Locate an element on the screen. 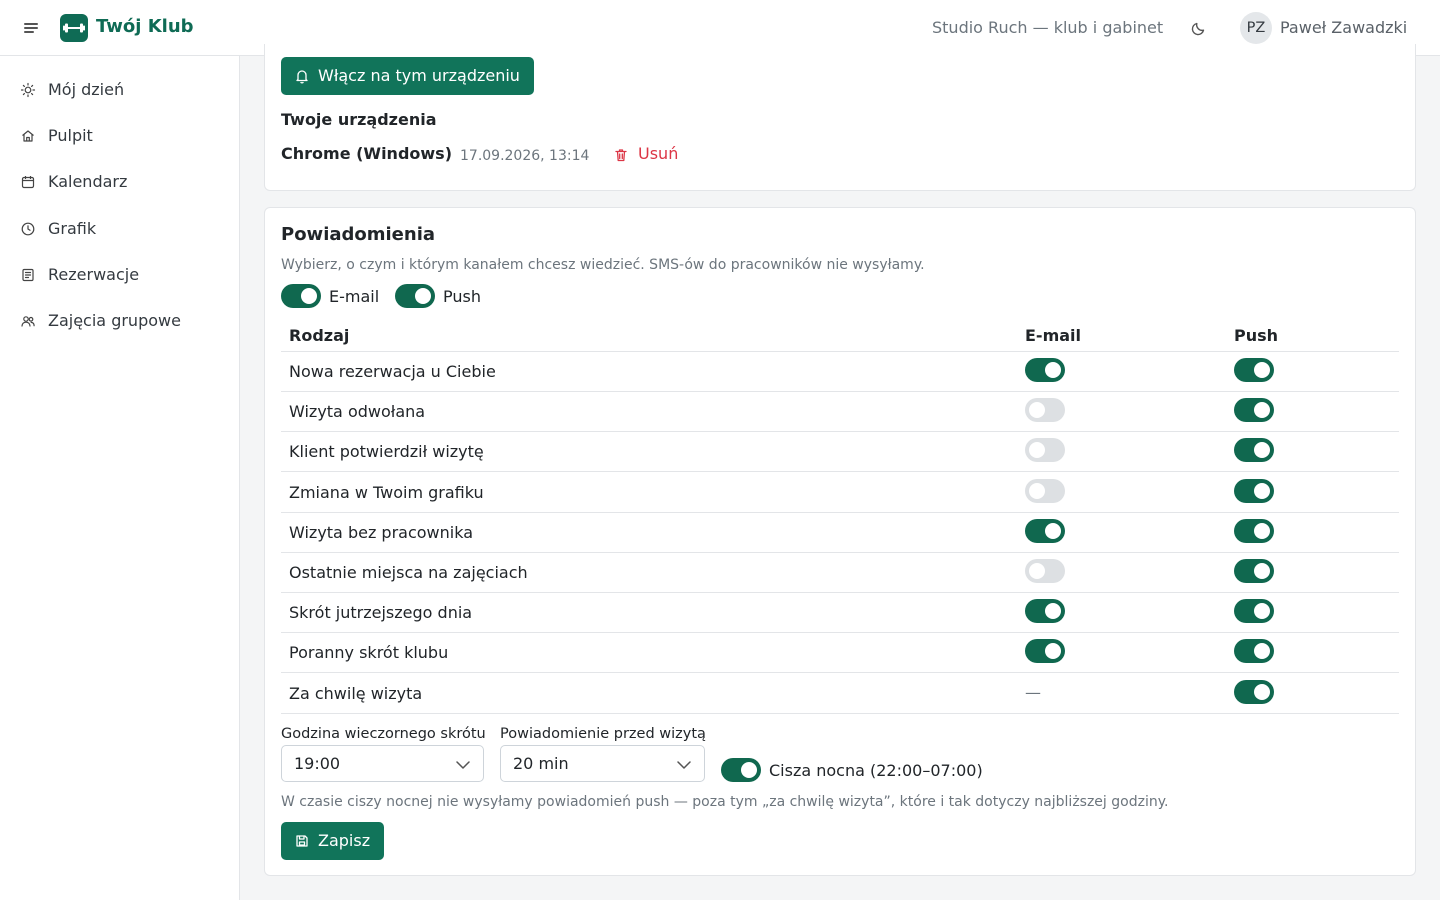 Image resolution: width=1440 pixels, height=900 pixels. row-label: Za chwilę wizyta is located at coordinates (356, 693).